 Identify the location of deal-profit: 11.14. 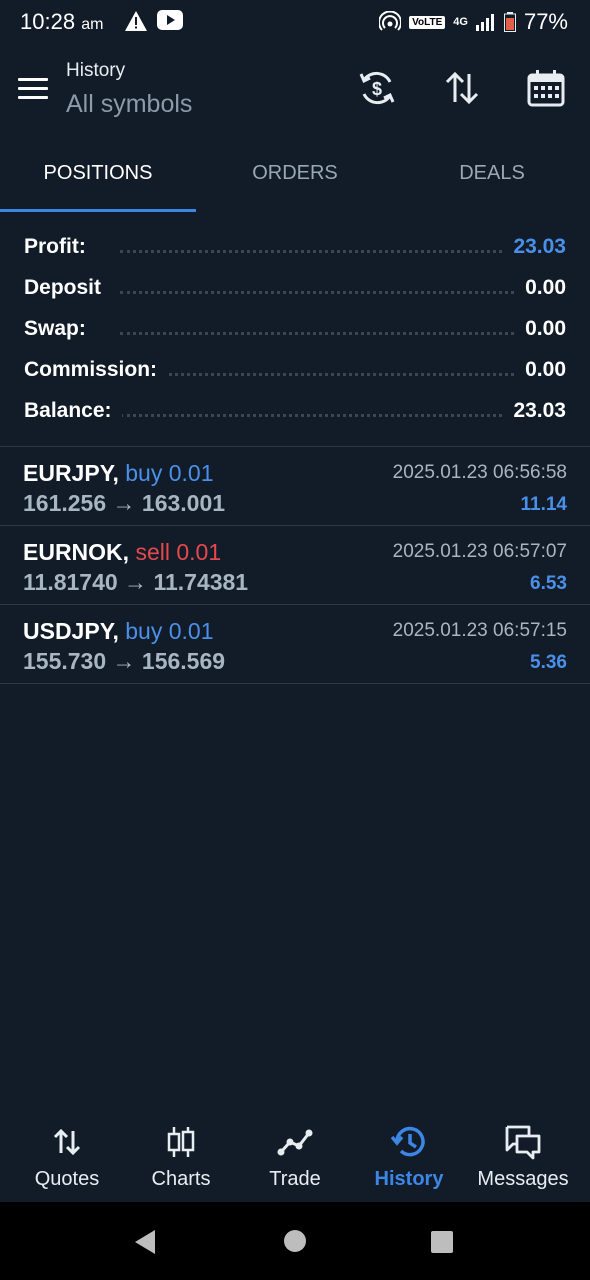
(544, 504).